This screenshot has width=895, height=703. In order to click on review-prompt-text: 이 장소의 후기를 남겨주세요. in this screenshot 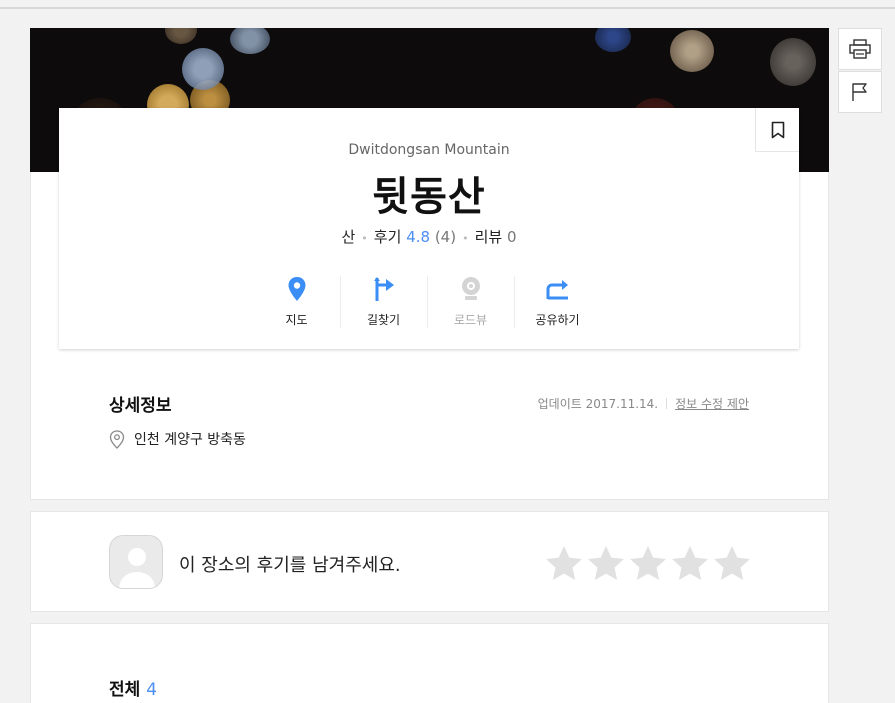, I will do `click(290, 564)`.